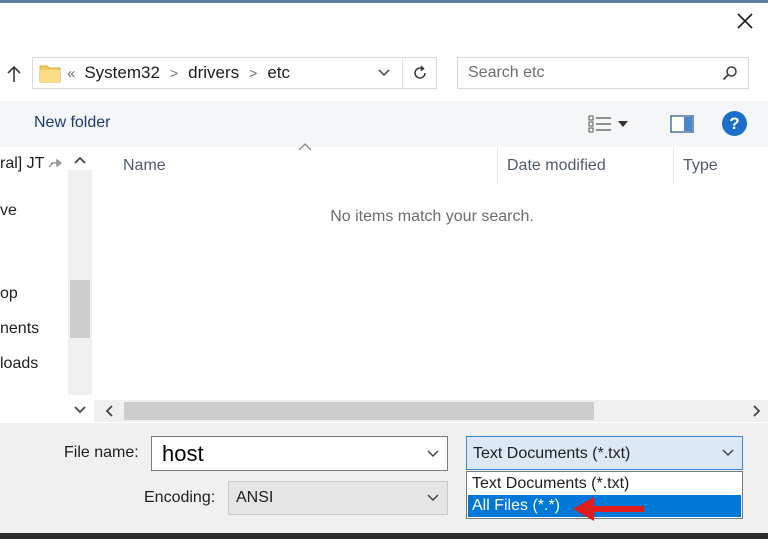 This screenshot has width=768, height=539. Describe the element at coordinates (604, 484) in the screenshot. I see `file-type-option-text-documents: Text Documents (*.txt)` at that location.